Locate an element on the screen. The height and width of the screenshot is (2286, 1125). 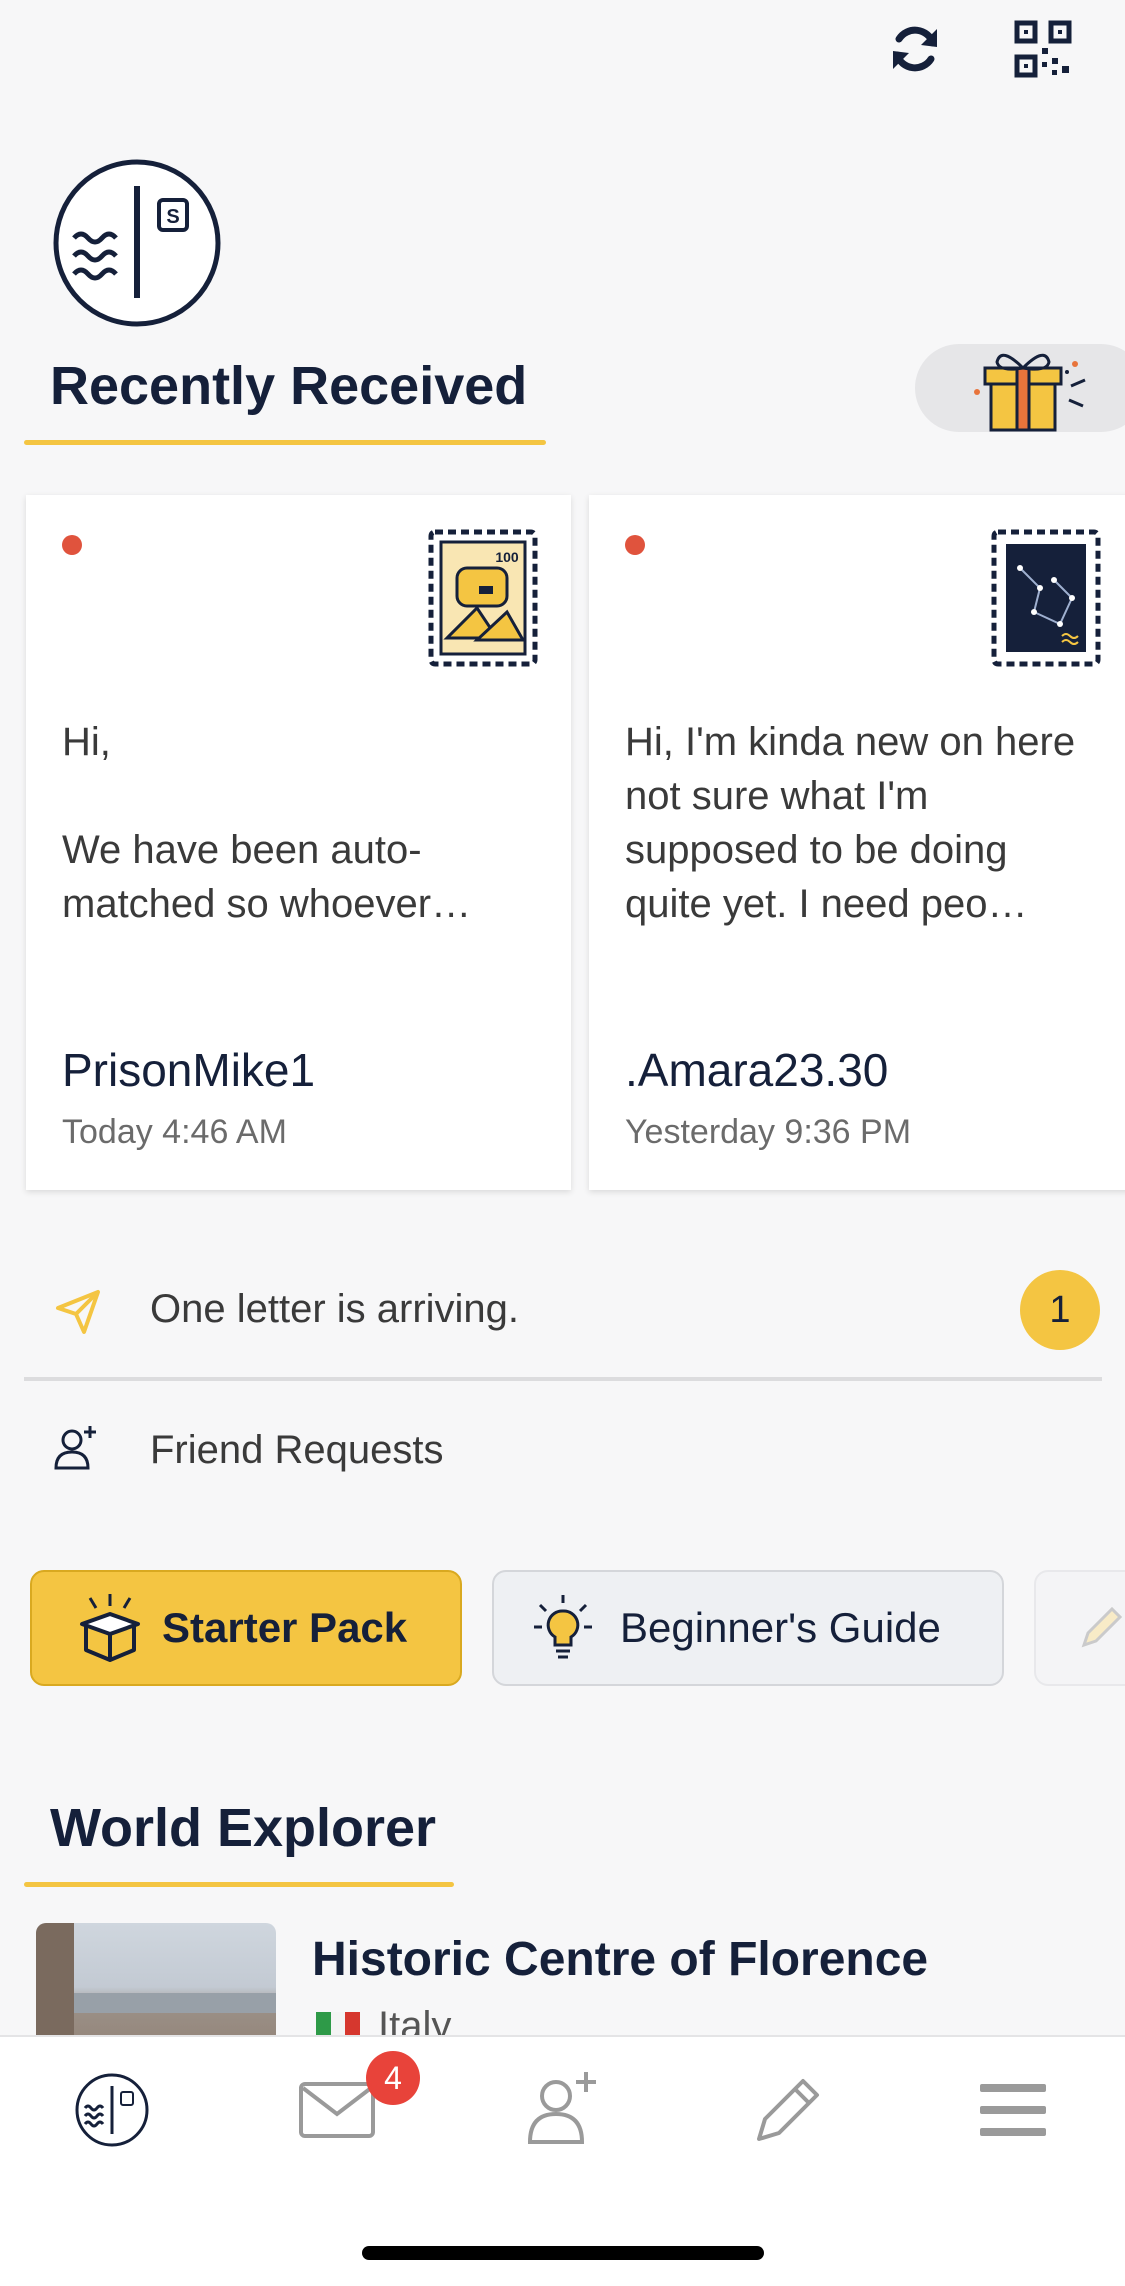
world-explorer-item: Historic Centre of Florence Italy is located at coordinates (562, 1977).